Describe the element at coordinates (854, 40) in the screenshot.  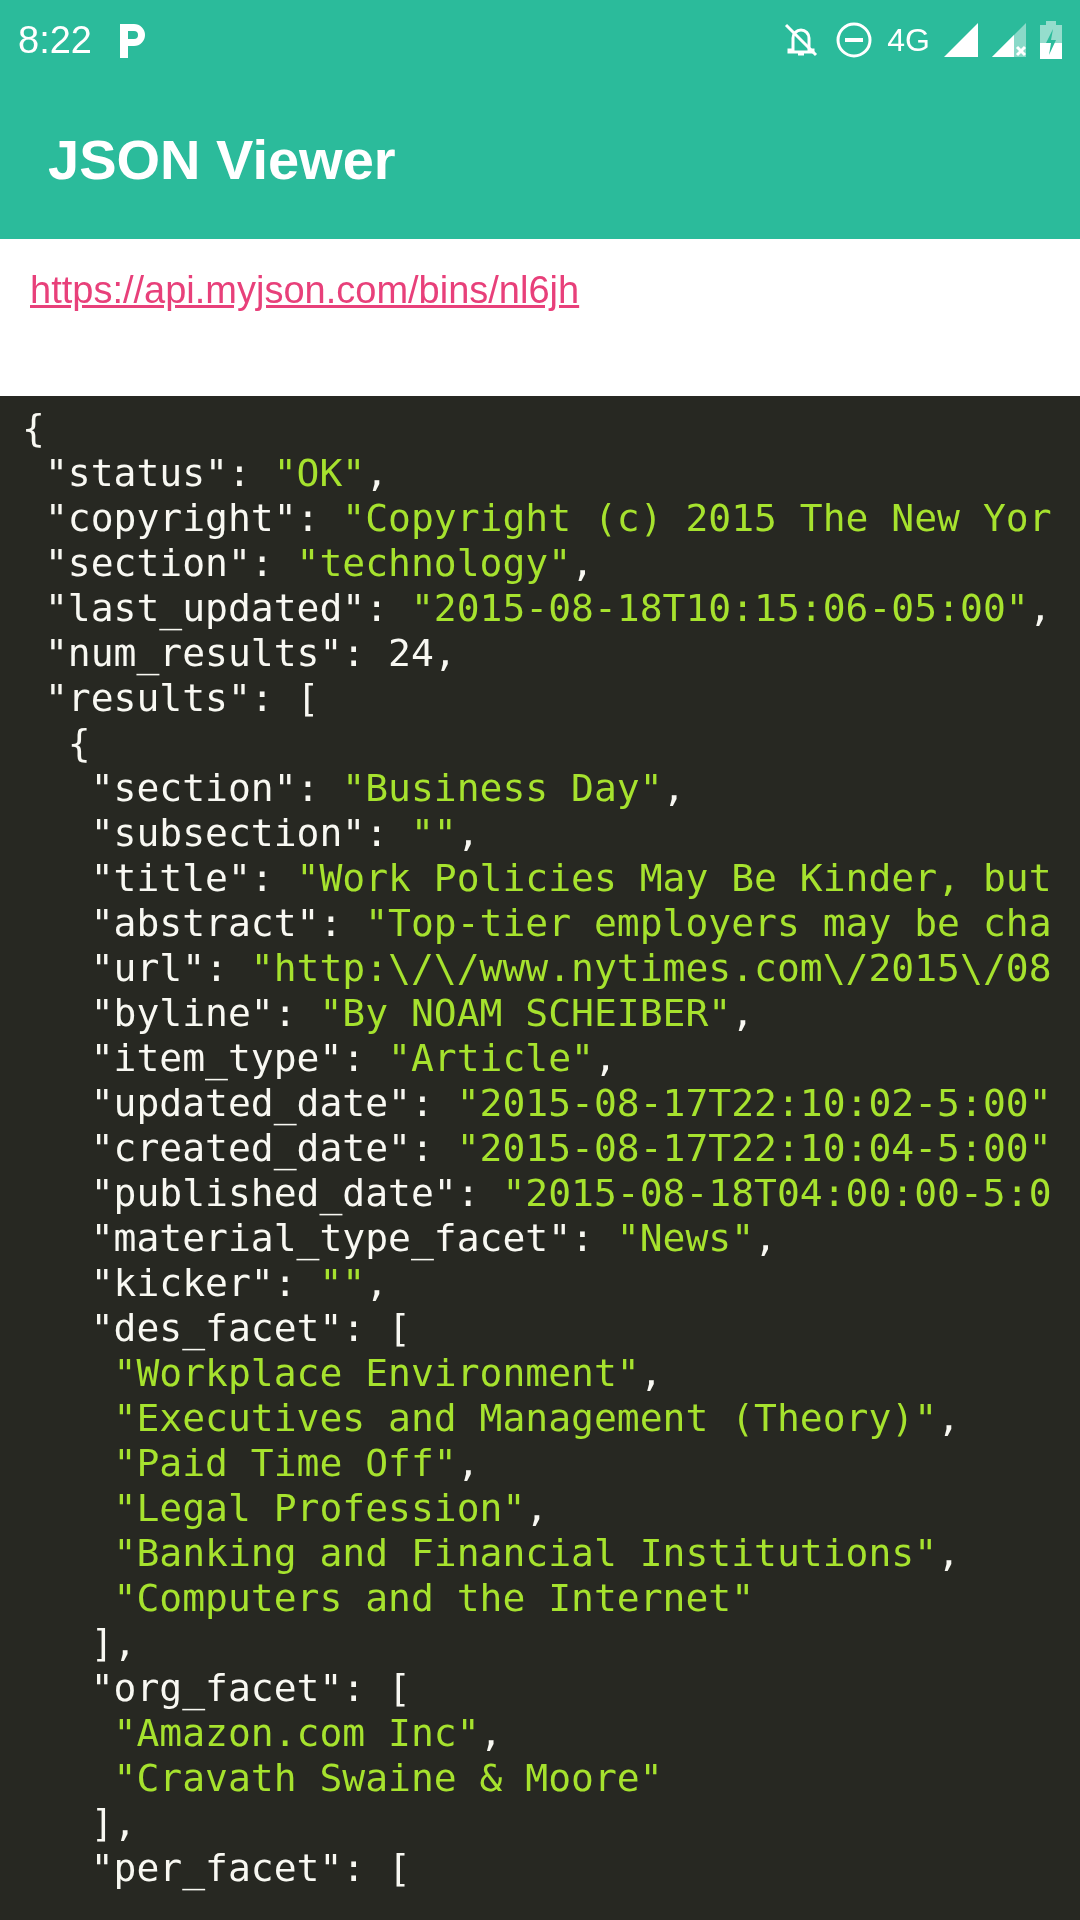
I see `do-not-disturb-icon` at that location.